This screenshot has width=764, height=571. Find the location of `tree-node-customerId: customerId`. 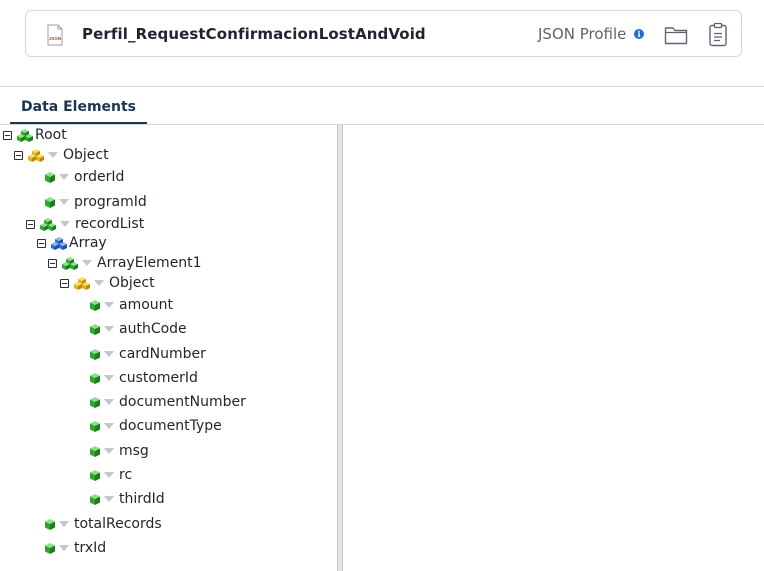

tree-node-customerId: customerId is located at coordinates (143, 378).